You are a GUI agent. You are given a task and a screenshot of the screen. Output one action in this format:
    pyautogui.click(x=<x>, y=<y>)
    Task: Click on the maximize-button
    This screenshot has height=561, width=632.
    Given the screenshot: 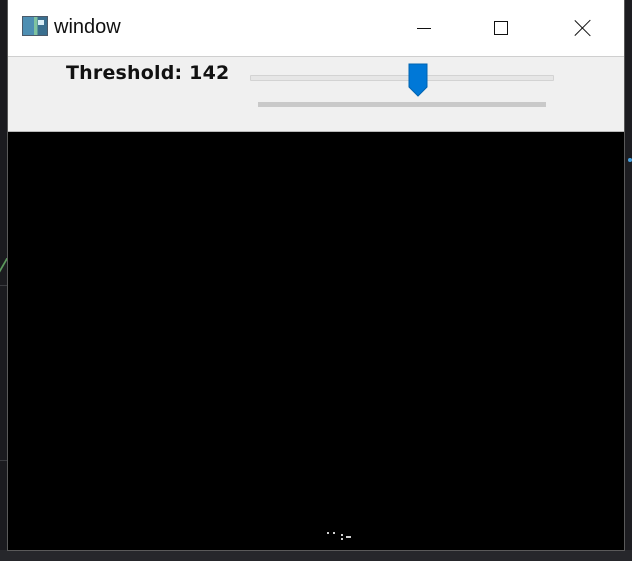 What is the action you would take?
    pyautogui.click(x=501, y=28)
    